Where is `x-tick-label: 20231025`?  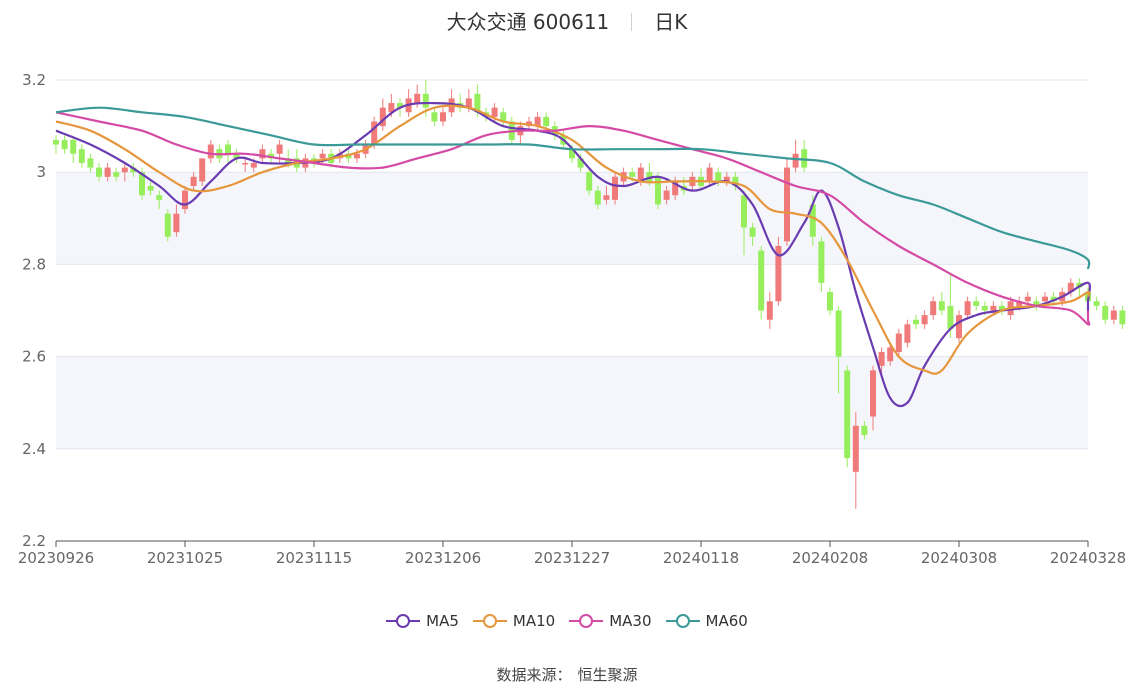
x-tick-label: 20231025 is located at coordinates (185, 558).